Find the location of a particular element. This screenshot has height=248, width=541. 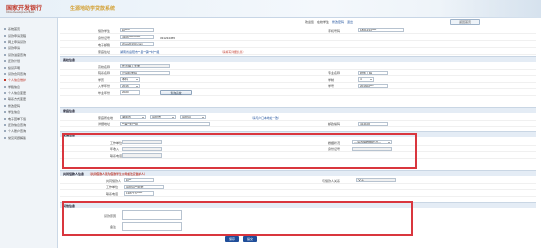

field-label: 高校名称 is located at coordinates (104, 66).